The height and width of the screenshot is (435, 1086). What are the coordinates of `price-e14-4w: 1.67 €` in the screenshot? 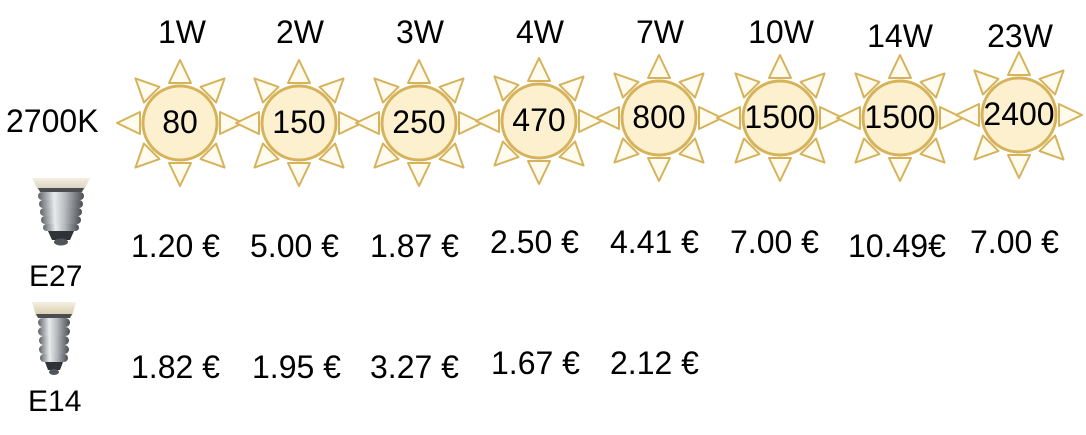 It's located at (535, 363).